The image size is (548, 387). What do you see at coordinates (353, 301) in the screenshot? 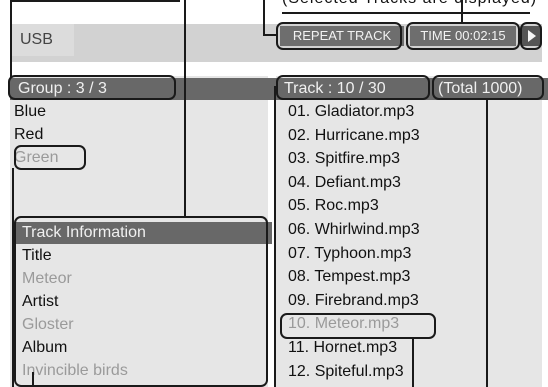
I see `track-item: 09. Firebrand.mp3` at bounding box center [353, 301].